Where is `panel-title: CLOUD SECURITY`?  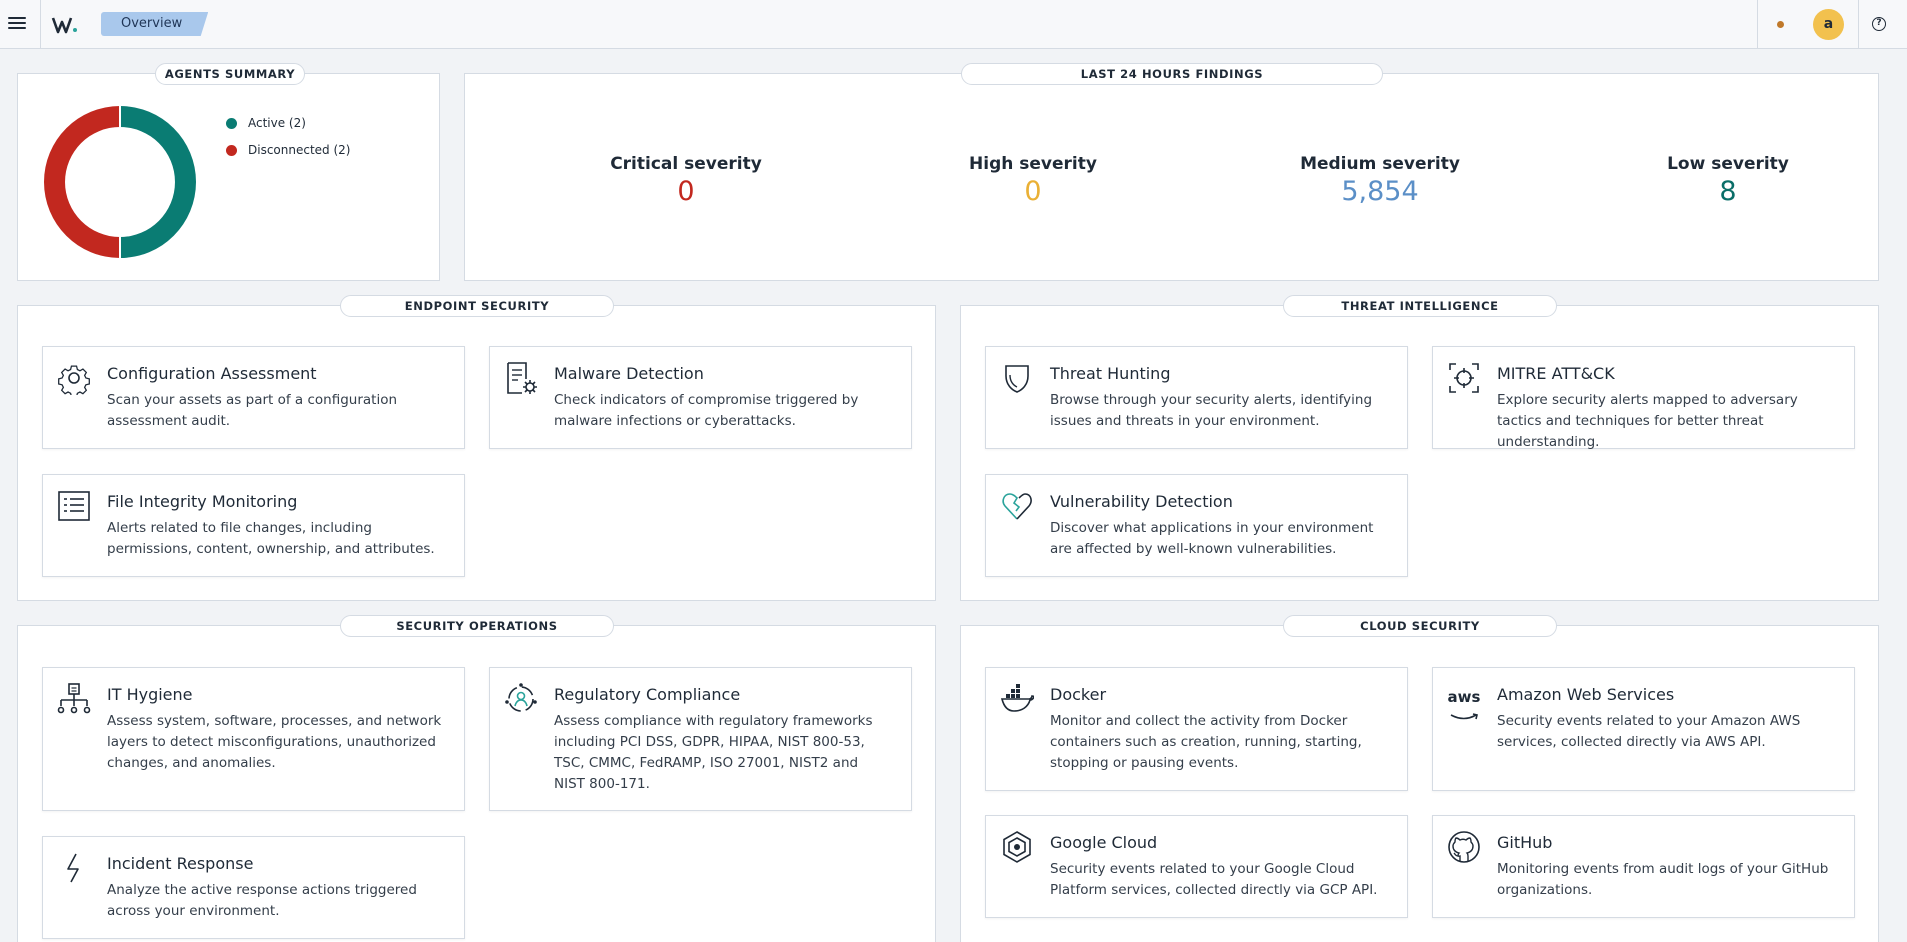
panel-title: CLOUD SECURITY is located at coordinates (1420, 626).